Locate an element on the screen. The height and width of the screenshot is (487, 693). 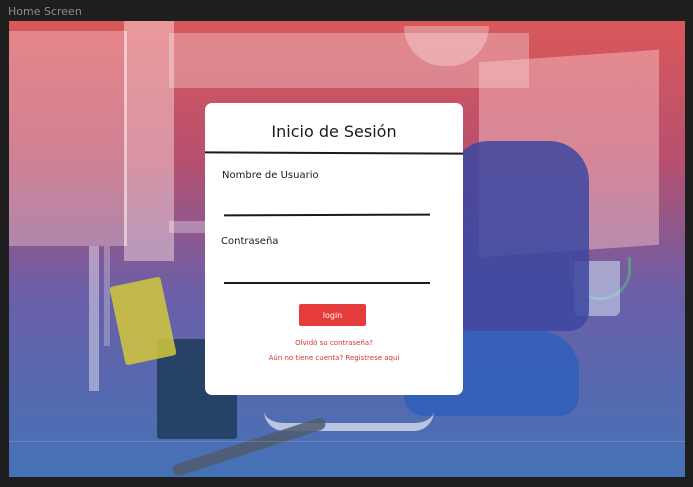
login-button: login is located at coordinates (332, 315).